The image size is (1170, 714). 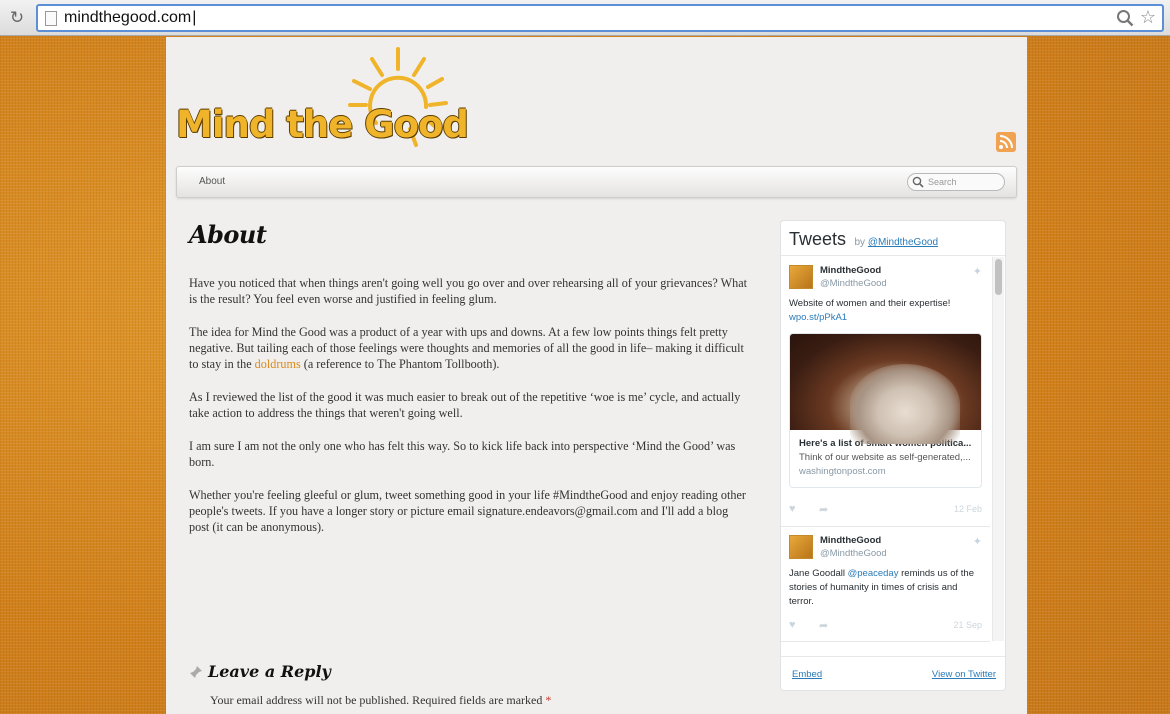 I want to click on widget-footer: Embed View on Twitter, so click(x=893, y=673).